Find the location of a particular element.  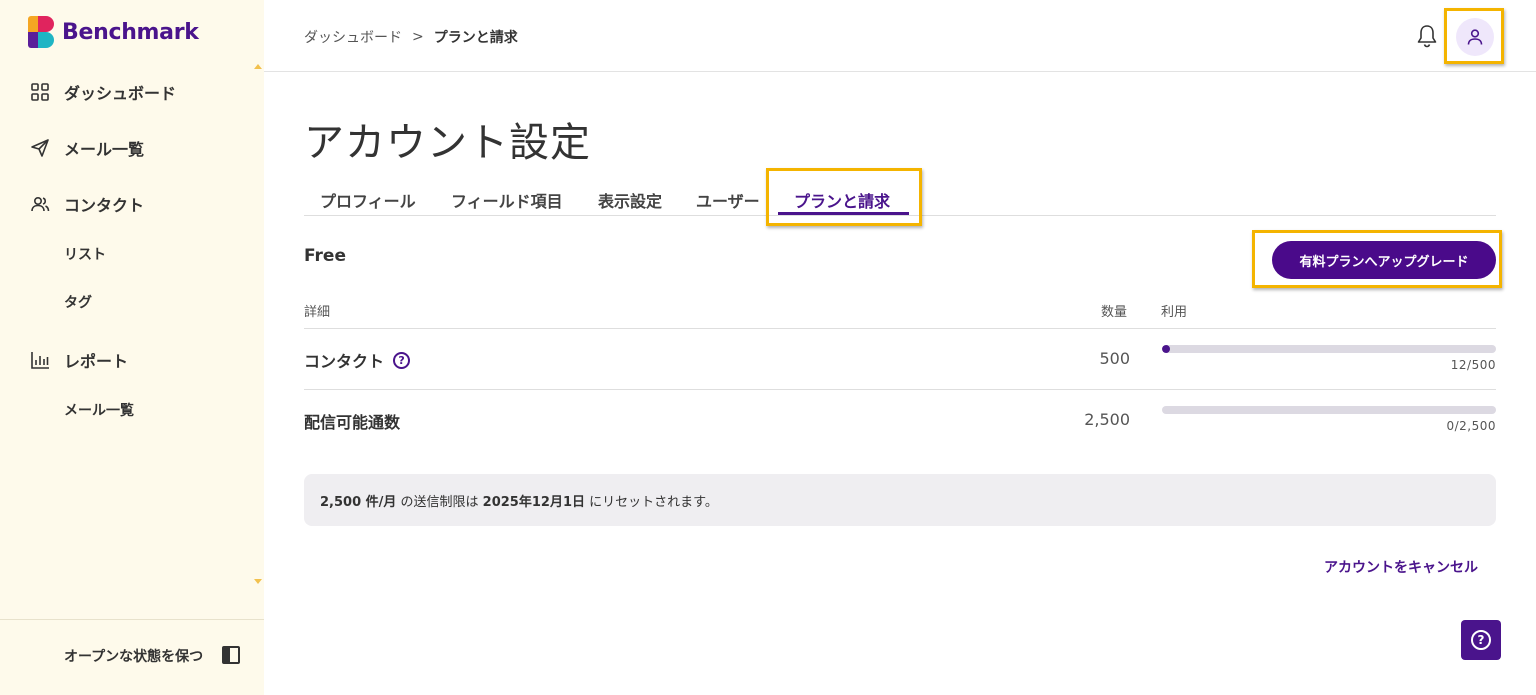

plan-name: Free is located at coordinates (325, 256).